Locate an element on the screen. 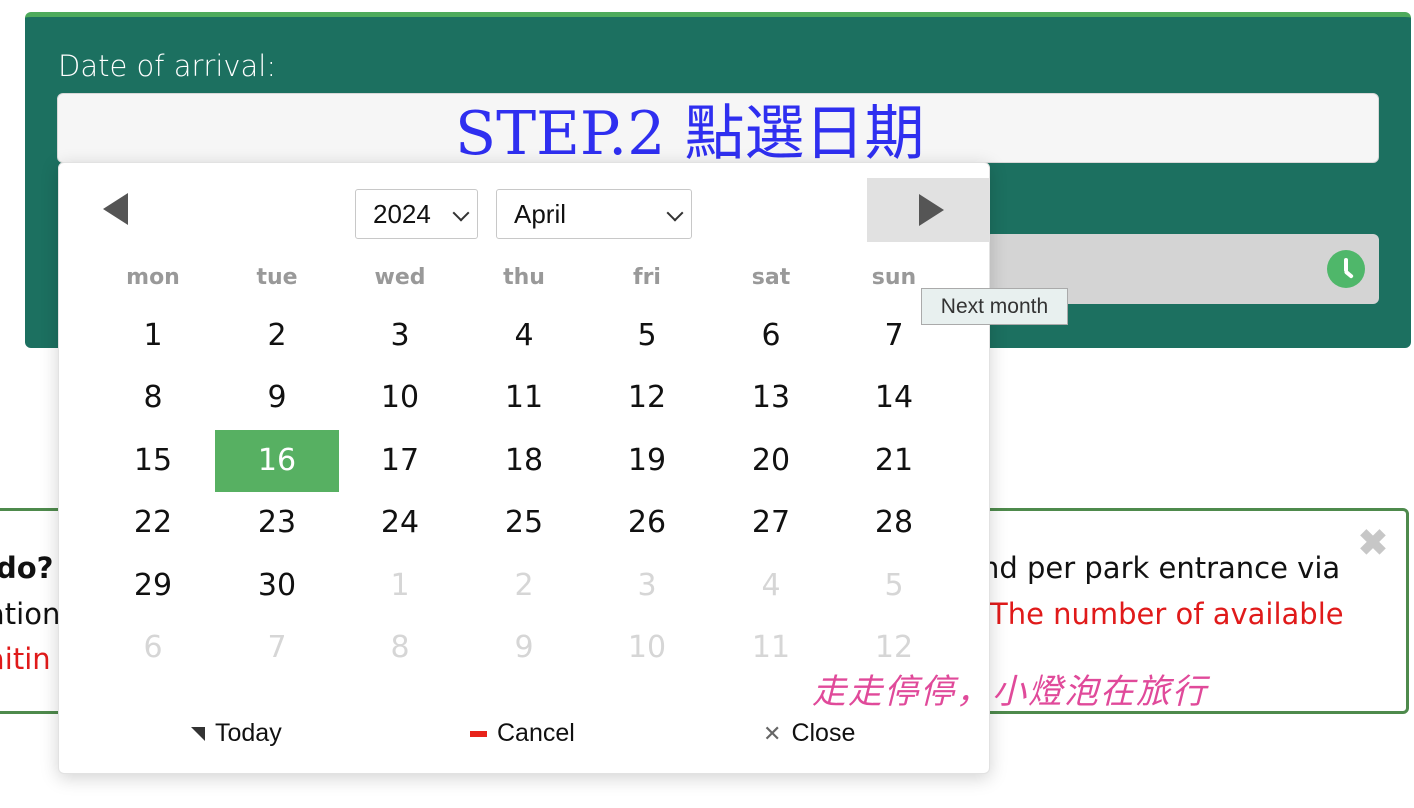 The width and height of the screenshot is (1414, 808). day-cell: 21 is located at coordinates (894, 461).